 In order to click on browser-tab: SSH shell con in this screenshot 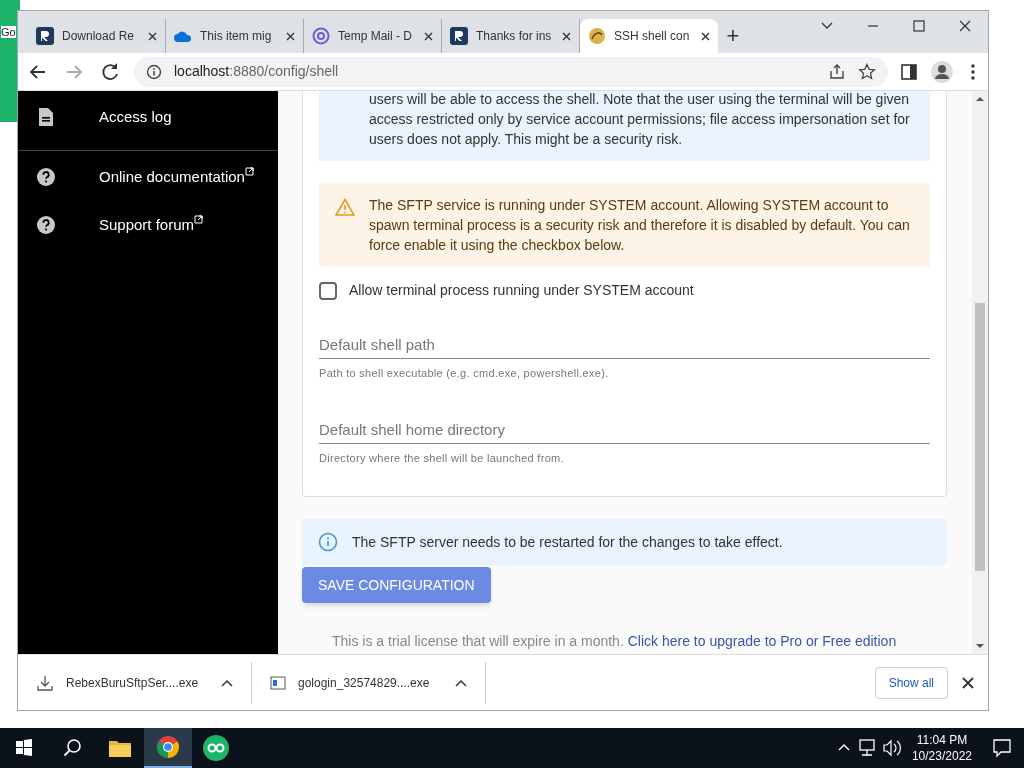, I will do `click(649, 36)`.